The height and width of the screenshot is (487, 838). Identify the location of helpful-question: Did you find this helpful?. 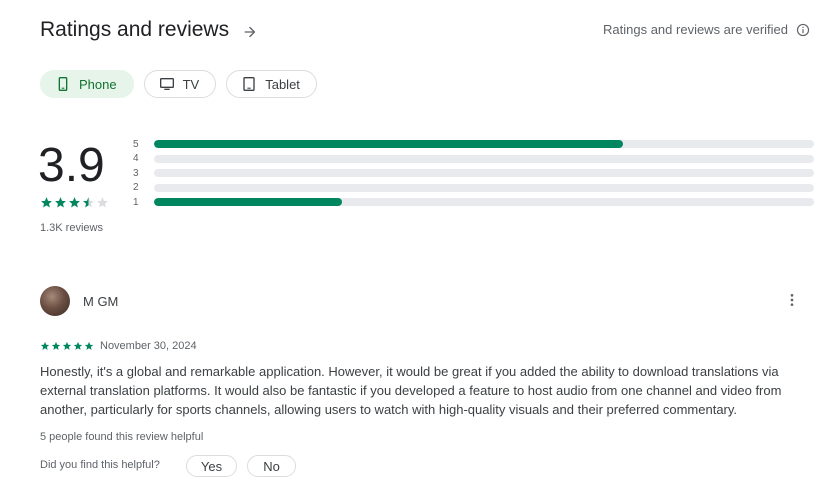
(100, 465).